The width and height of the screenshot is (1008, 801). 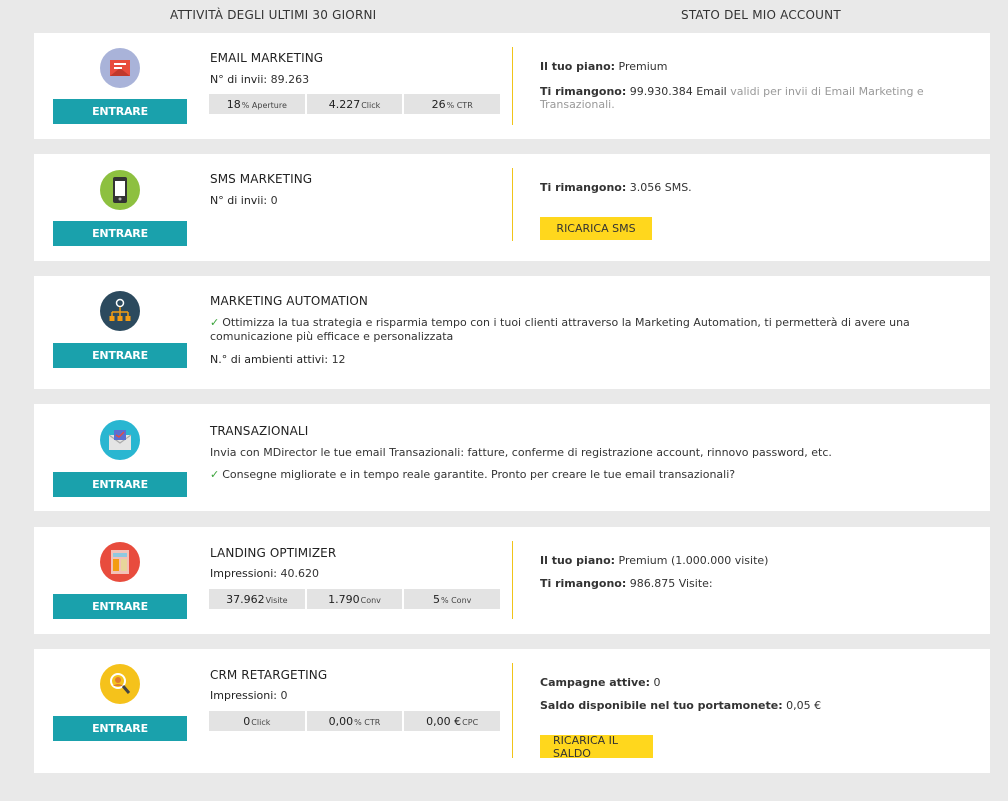 I want to click on crm-stats: 0 Click 0,00 % CTR 0,00 € CPC, so click(x=355, y=721).